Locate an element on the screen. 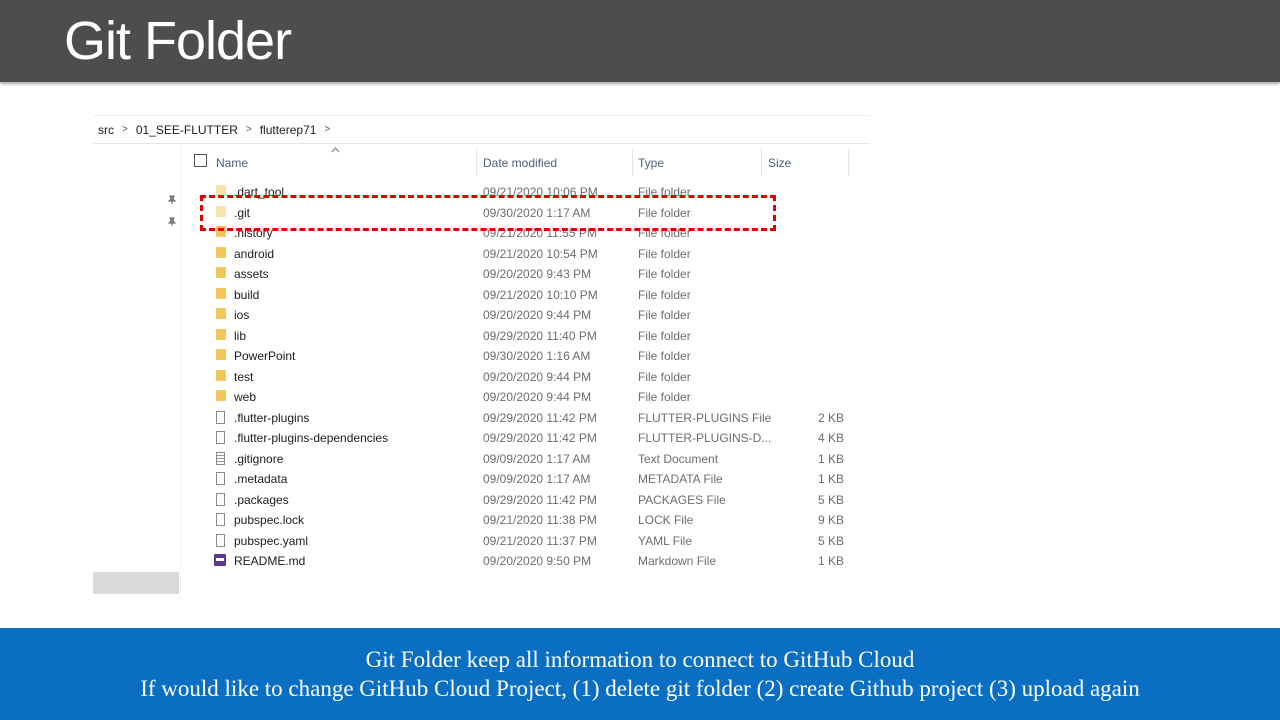  file-type: FLUTTER-PLUGINS File is located at coordinates (705, 417).